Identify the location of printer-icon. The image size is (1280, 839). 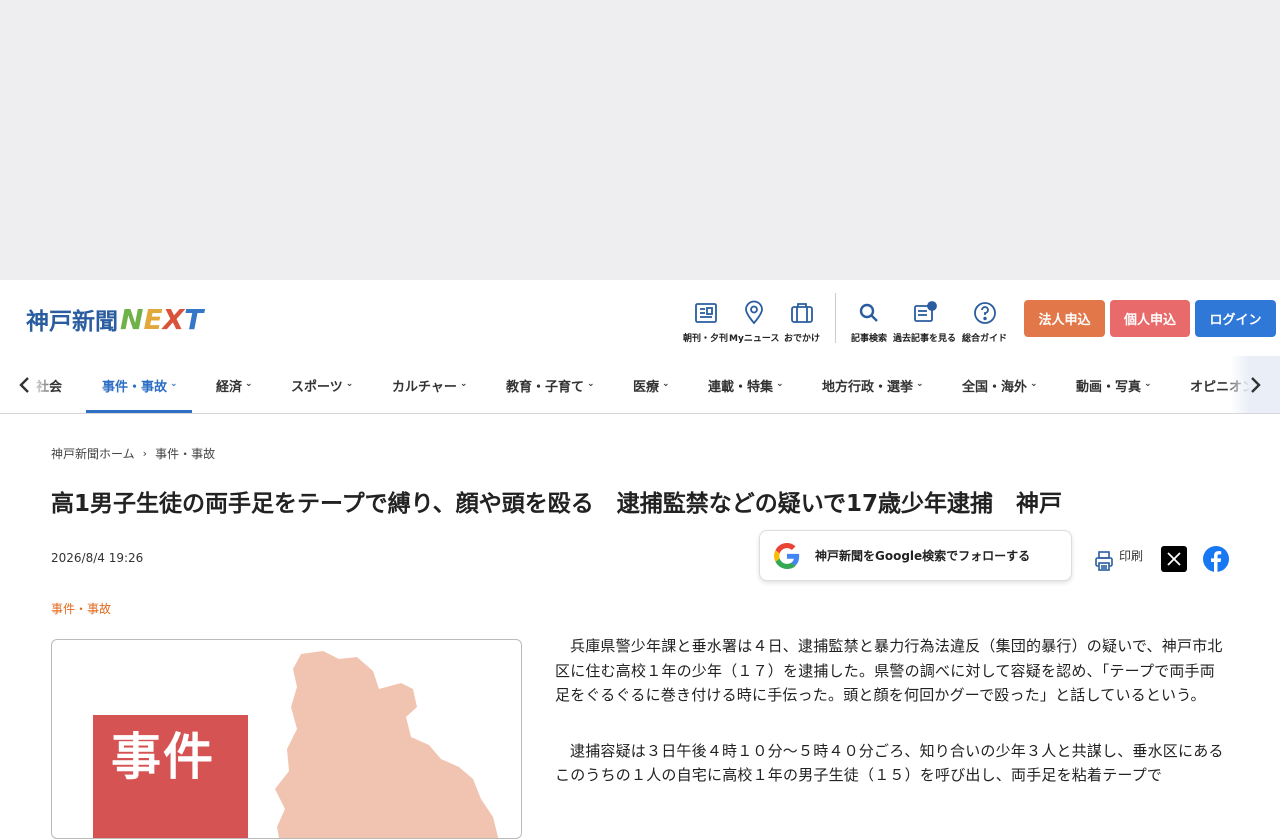
(1104, 561).